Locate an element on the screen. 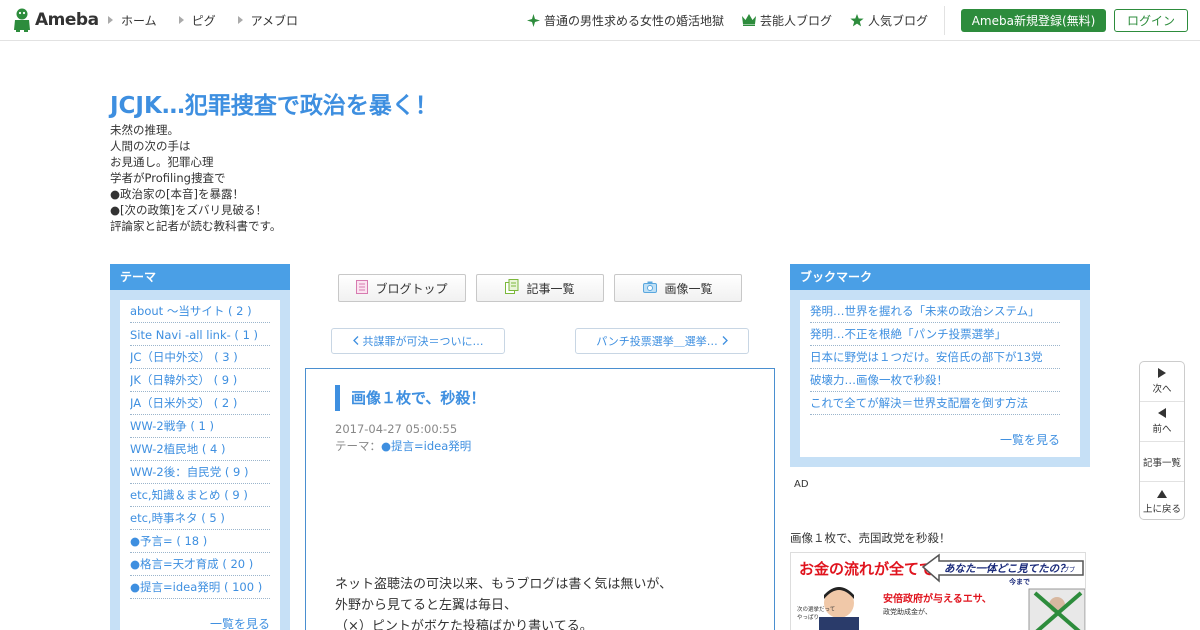  theme-item: Site Navi -all link- ( 1 ) is located at coordinates (200, 334).